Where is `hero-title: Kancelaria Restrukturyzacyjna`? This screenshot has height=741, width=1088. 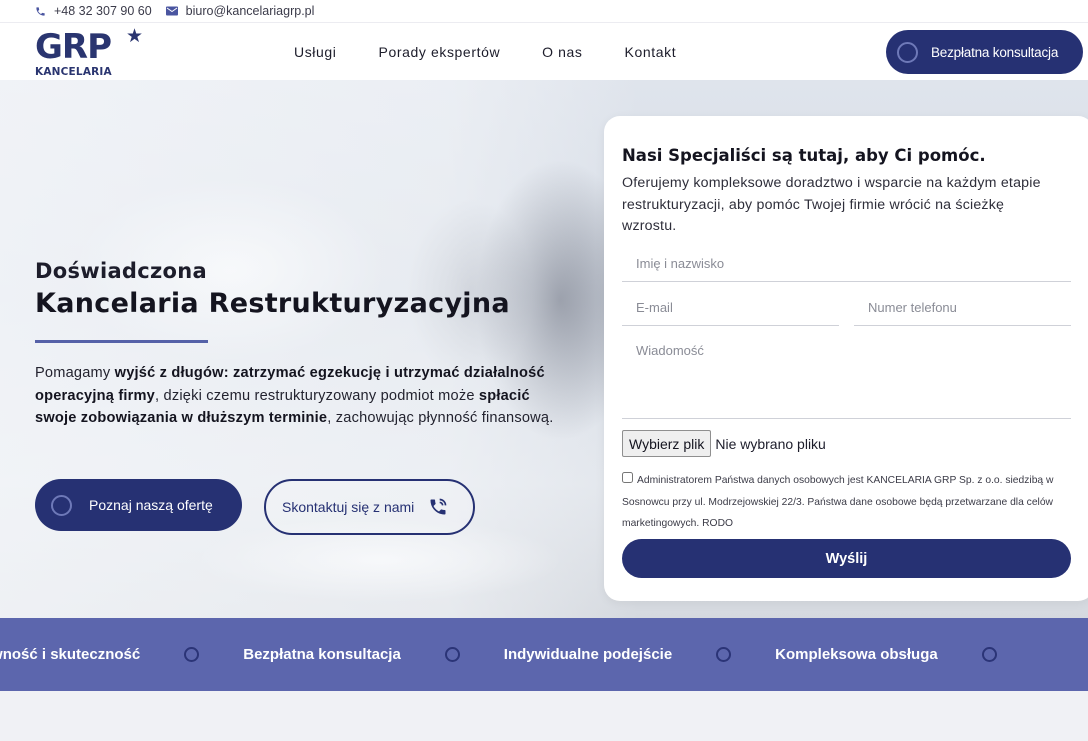
hero-title: Kancelaria Restrukturyzacyjna is located at coordinates (272, 303).